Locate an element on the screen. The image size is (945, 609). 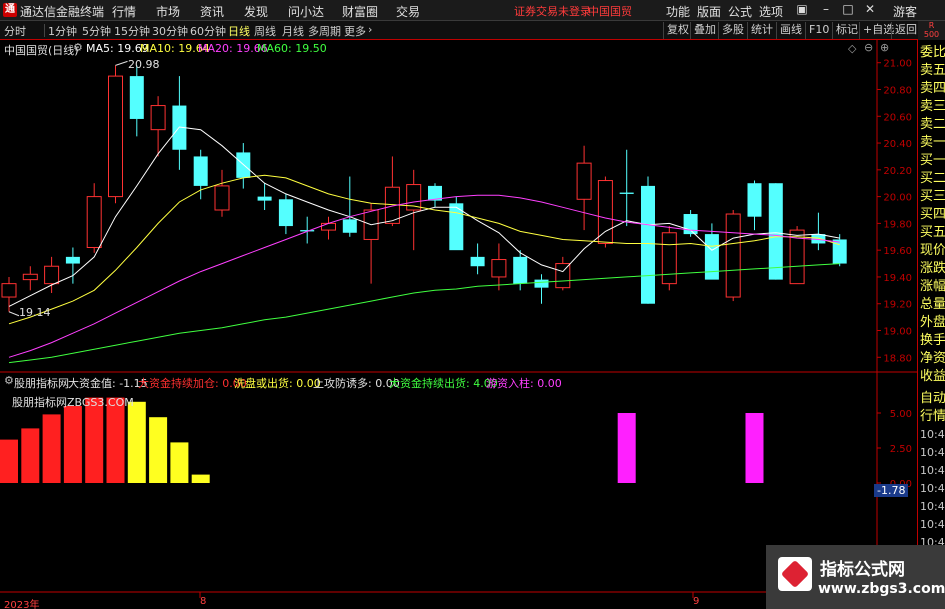
close-icon: ✕ is located at coordinates (870, 9).